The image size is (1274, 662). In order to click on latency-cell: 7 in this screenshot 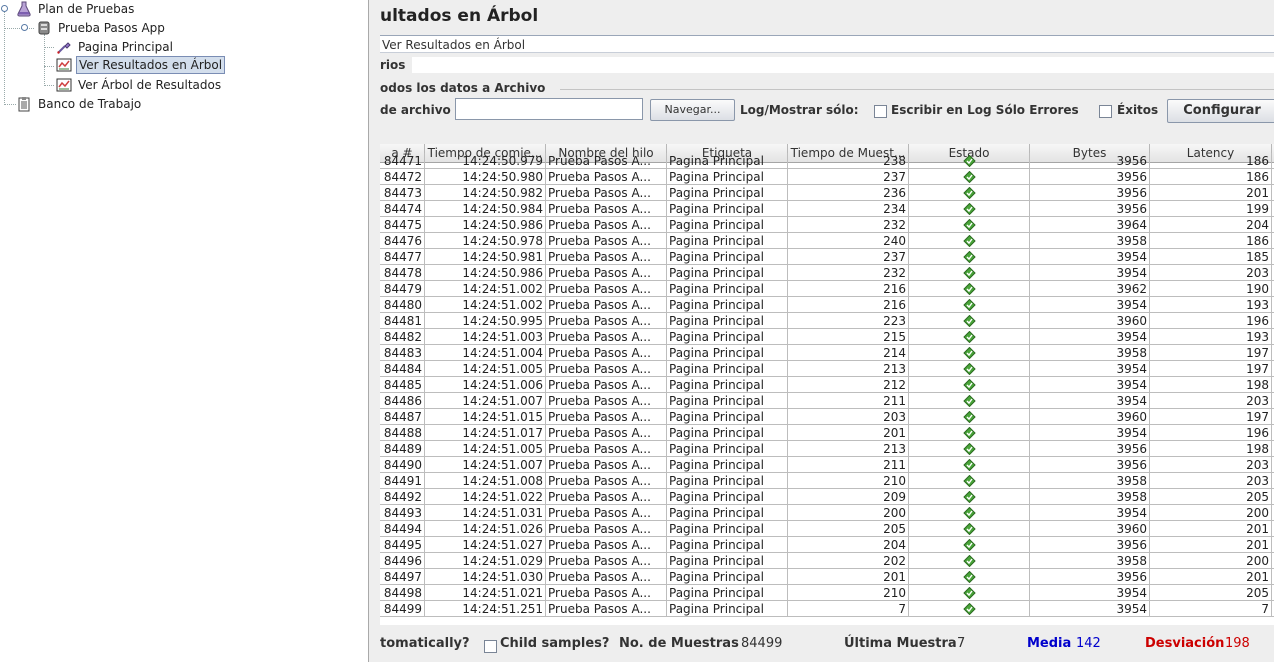, I will do `click(1211, 608)`.